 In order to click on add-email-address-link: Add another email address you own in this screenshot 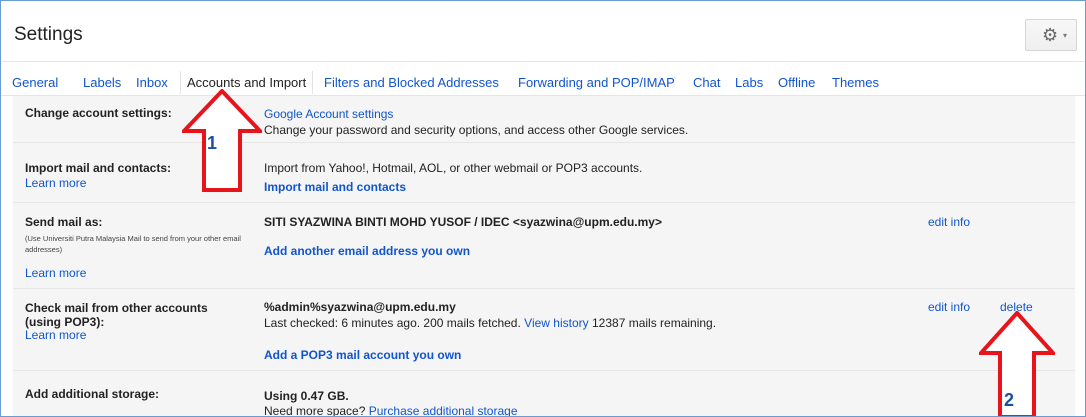, I will do `click(367, 251)`.